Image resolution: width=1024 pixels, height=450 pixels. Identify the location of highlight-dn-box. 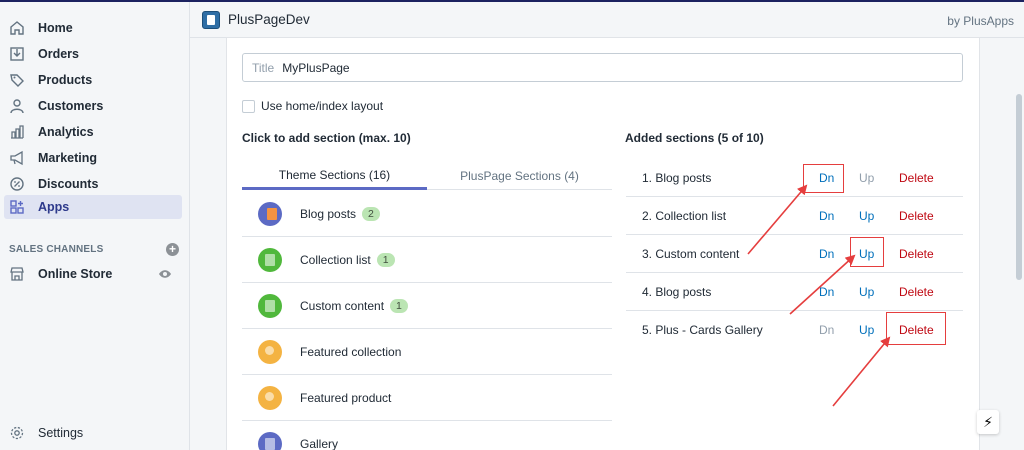
(823, 178).